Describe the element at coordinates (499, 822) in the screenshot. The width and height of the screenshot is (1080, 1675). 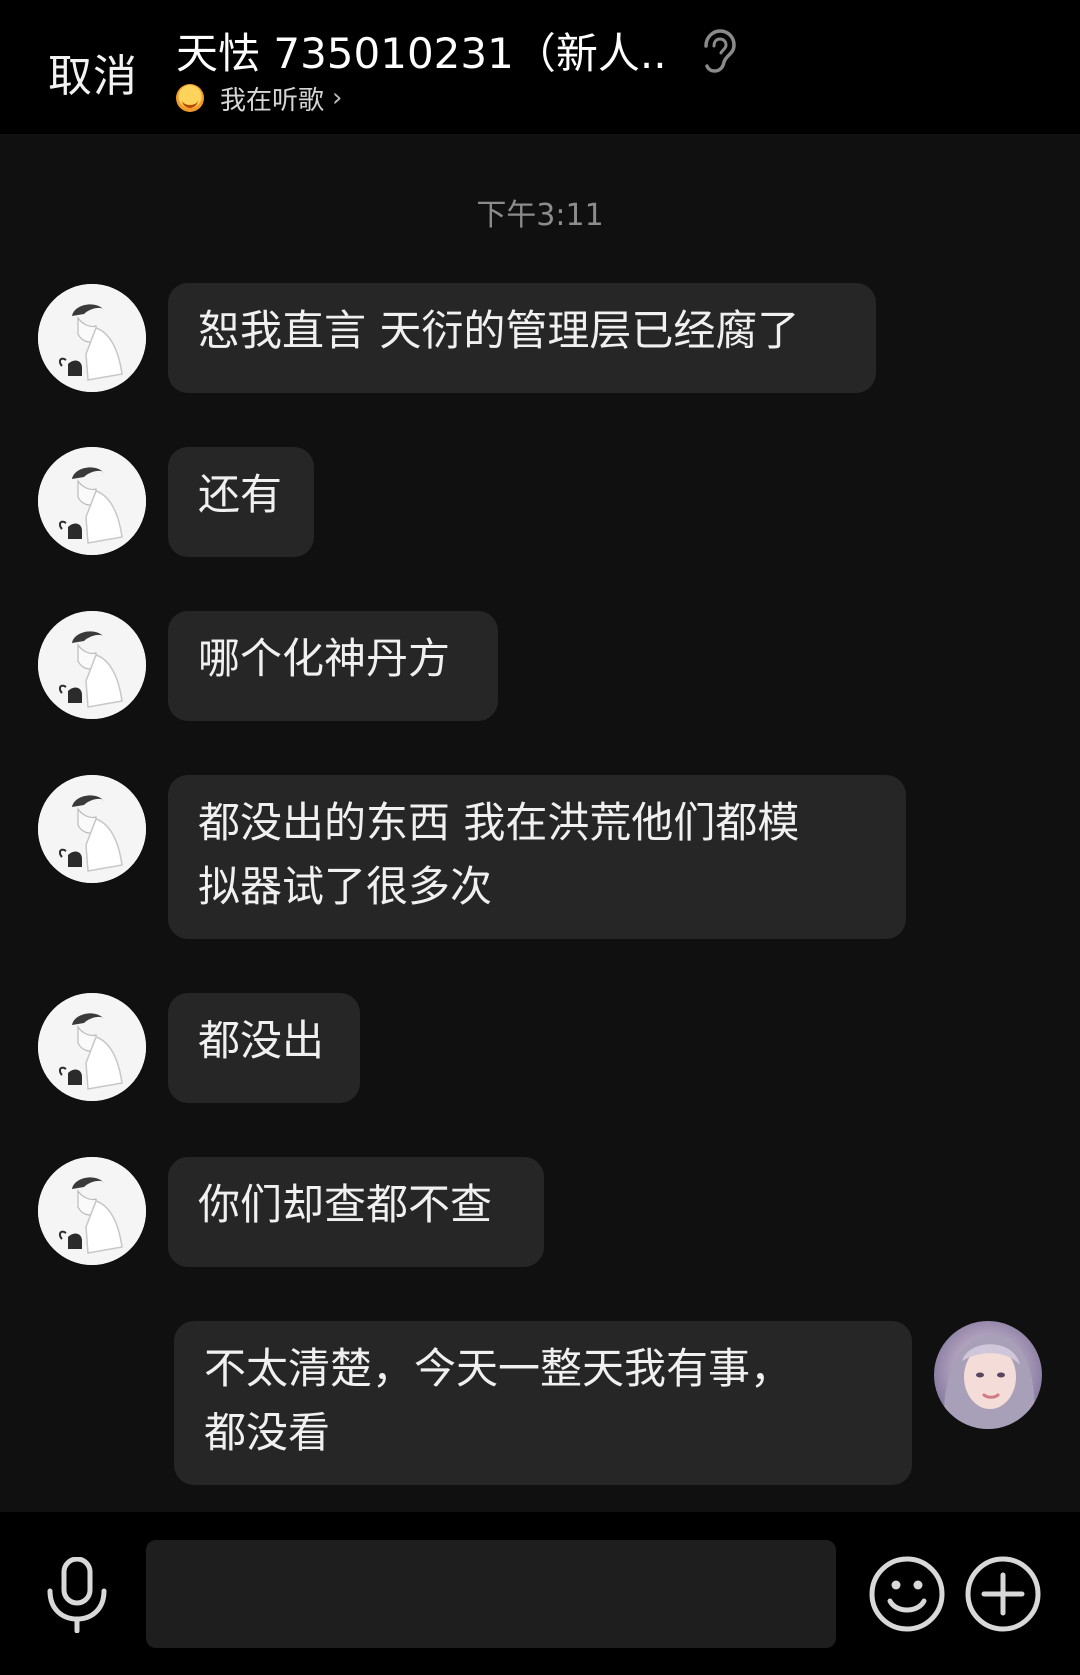
I see `message-text-line: 都没出的东西 我在洪荒他们都模` at that location.